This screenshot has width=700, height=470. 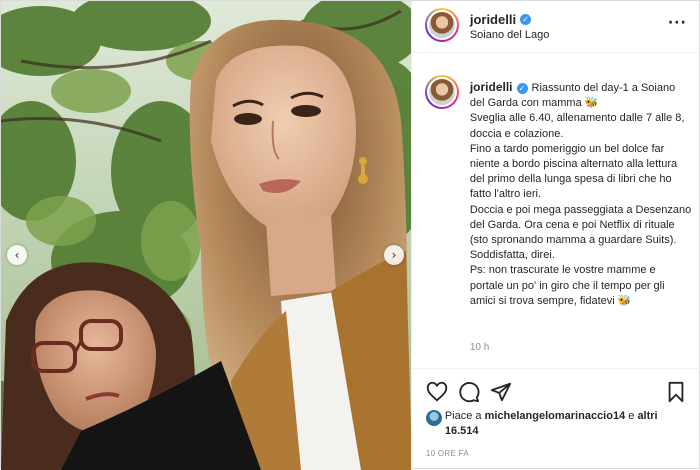 What do you see at coordinates (394, 255) in the screenshot?
I see `chevron-right-icon: ›` at bounding box center [394, 255].